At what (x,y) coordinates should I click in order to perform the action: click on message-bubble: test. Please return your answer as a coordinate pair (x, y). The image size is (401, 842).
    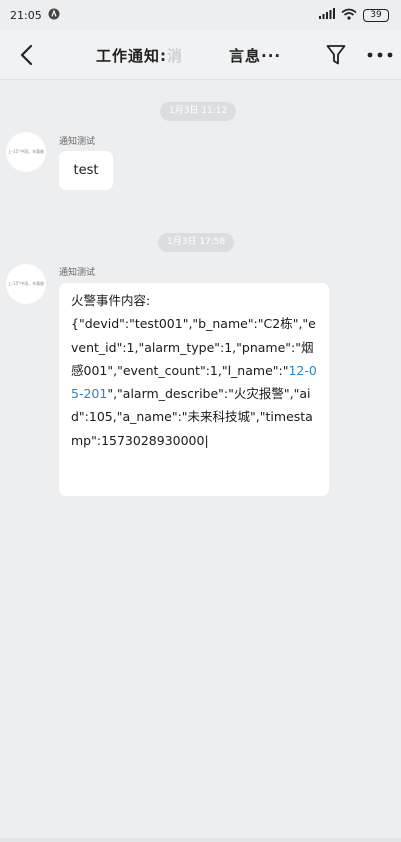
    Looking at the image, I should click on (86, 170).